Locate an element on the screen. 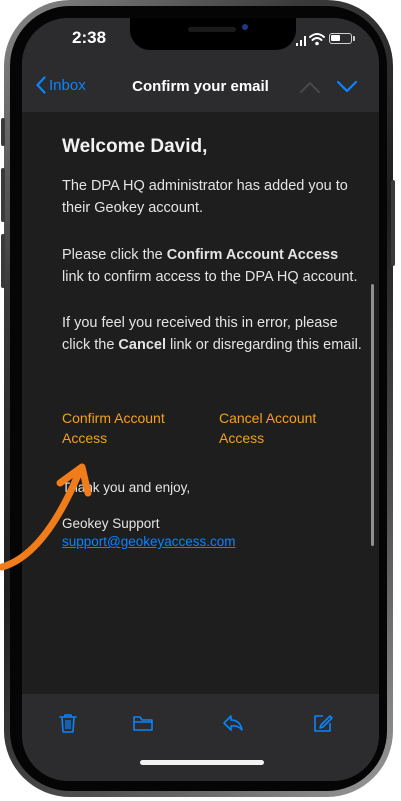 This screenshot has height=801, width=401. volume-down-button is located at coordinates (3, 261).